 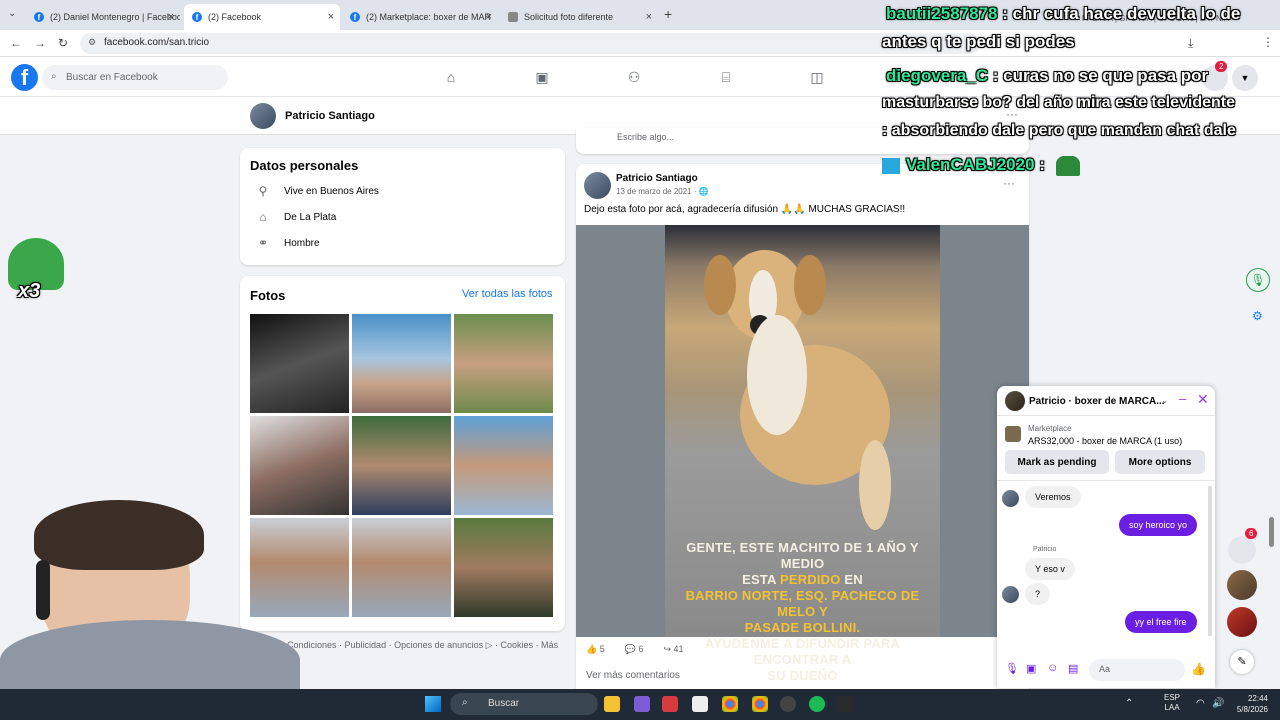 I want to click on sticker-icon: ☺, so click(x=1052, y=668).